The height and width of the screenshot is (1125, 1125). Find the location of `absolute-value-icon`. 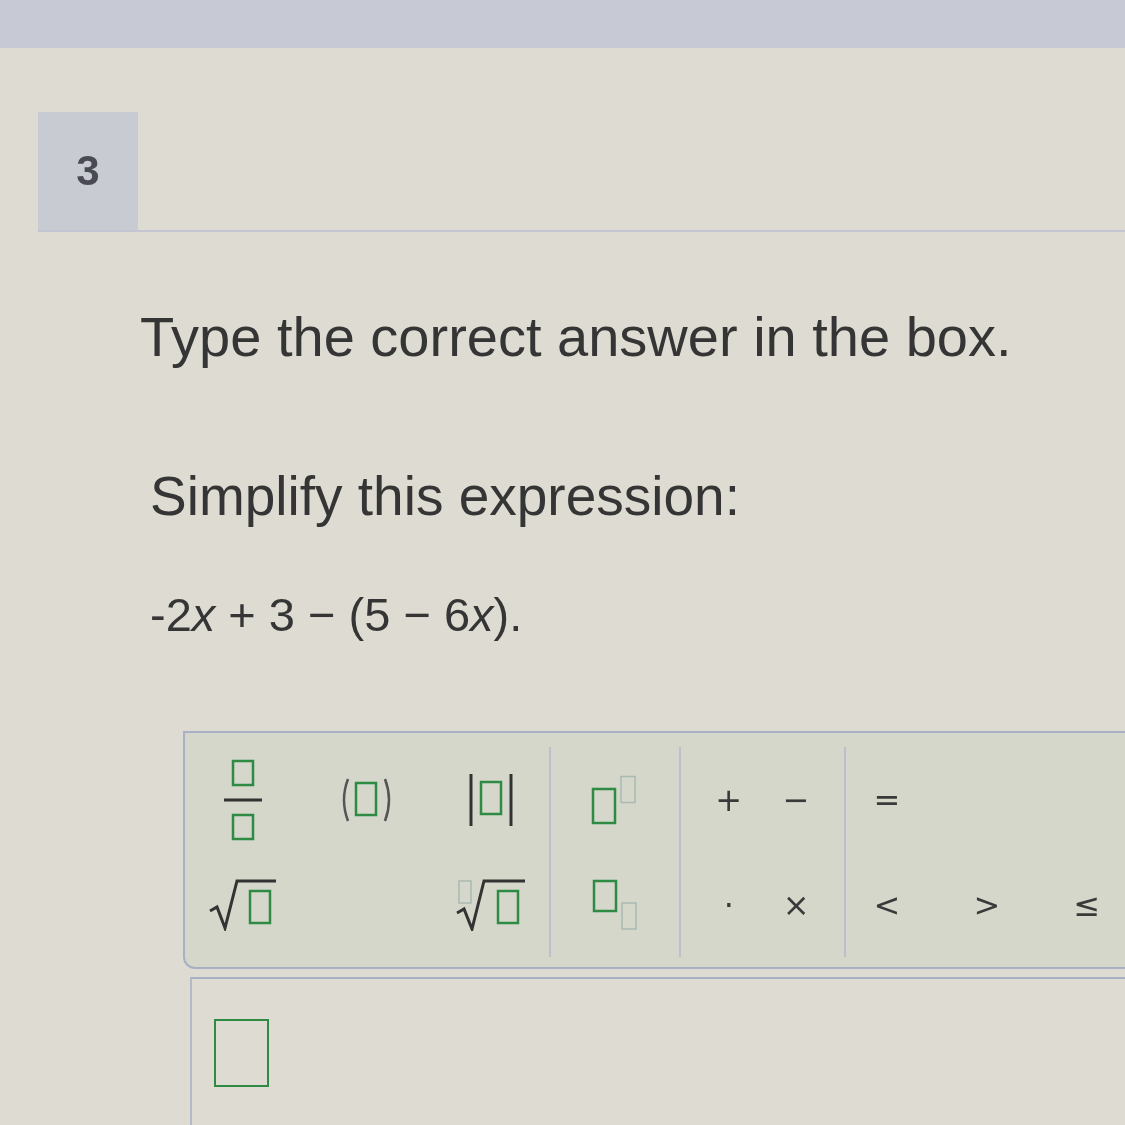

absolute-value-icon is located at coordinates (491, 799).